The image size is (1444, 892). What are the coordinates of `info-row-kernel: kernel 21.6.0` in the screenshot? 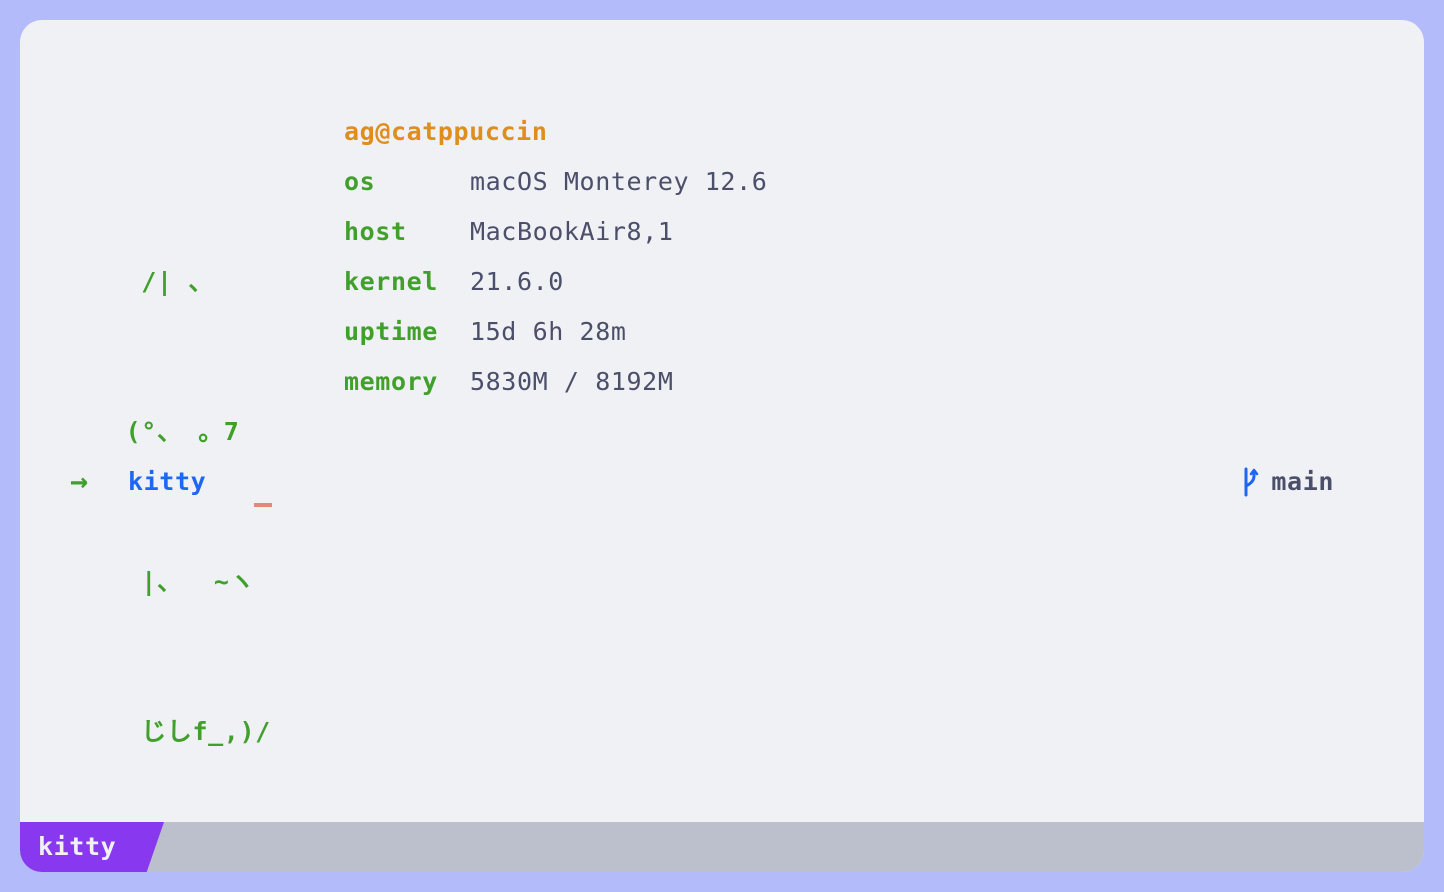 It's located at (555, 282).